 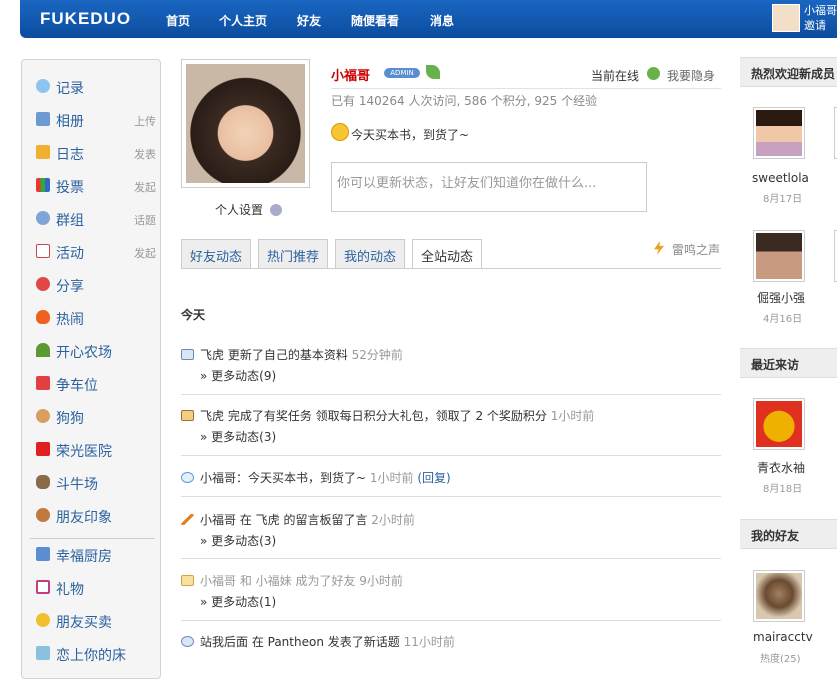 I want to click on friend-impression-icon, so click(x=43, y=515).